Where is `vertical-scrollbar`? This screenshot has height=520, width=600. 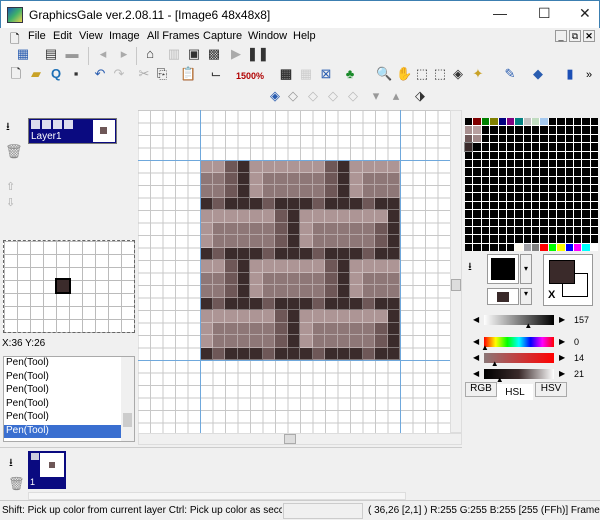 vertical-scrollbar is located at coordinates (456, 271).